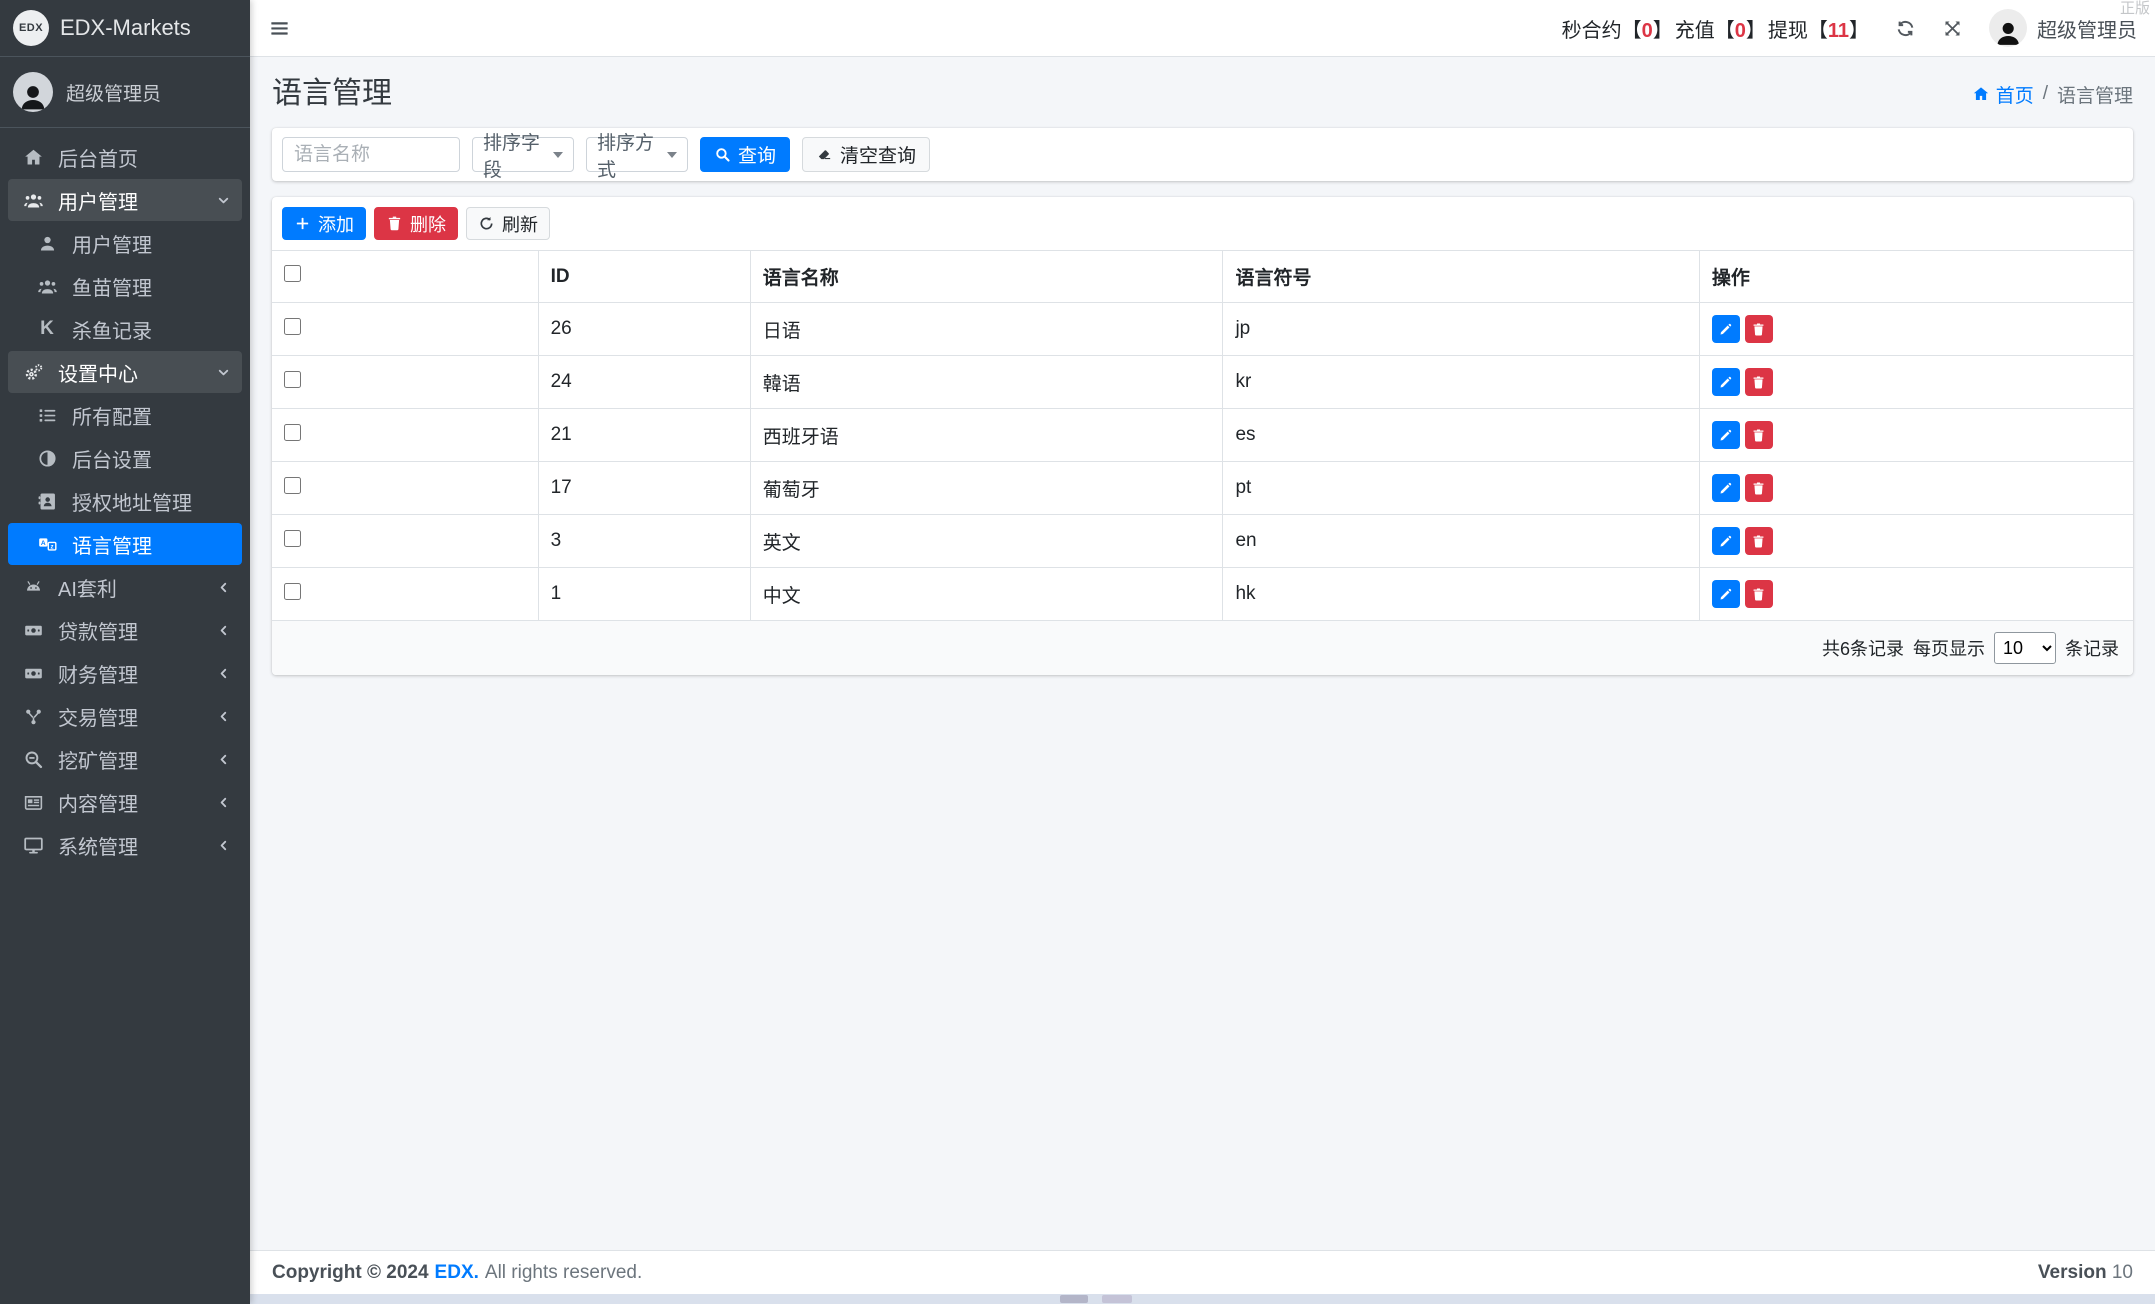 This screenshot has height=1304, width=2155. I want to click on language-icon: Az, so click(47, 544).